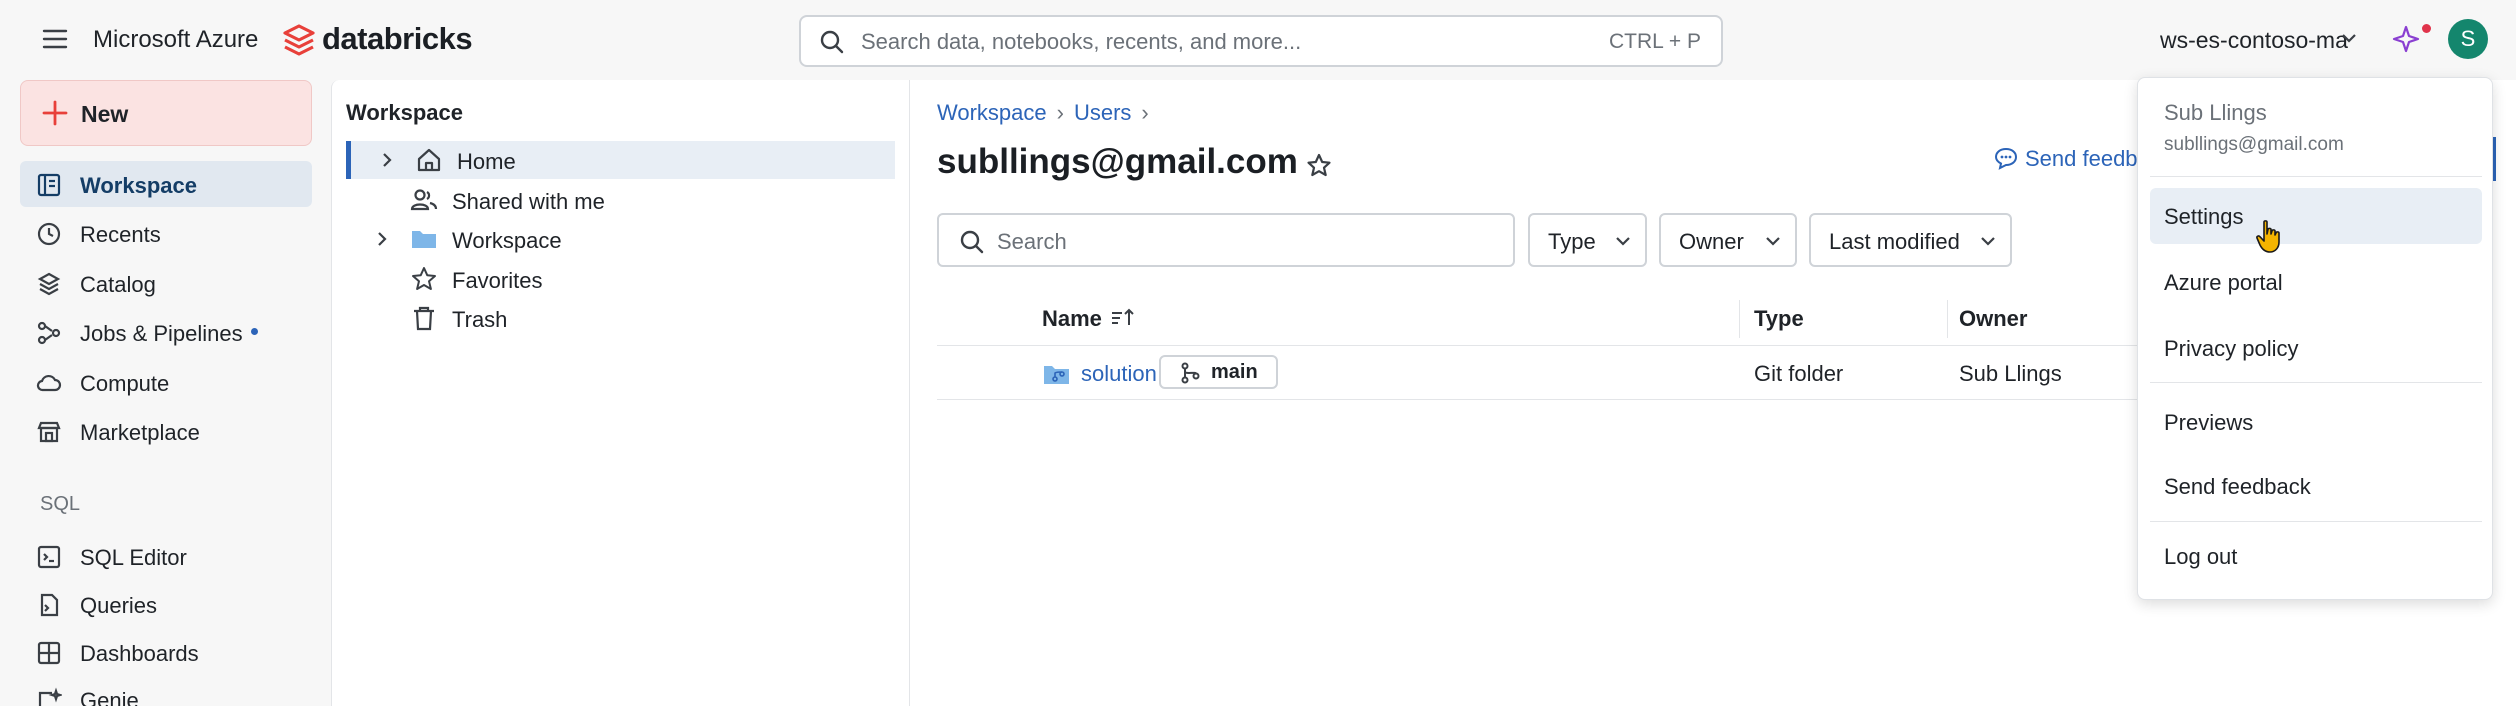 The height and width of the screenshot is (706, 2516). I want to click on sql-editor-icon, so click(49, 557).